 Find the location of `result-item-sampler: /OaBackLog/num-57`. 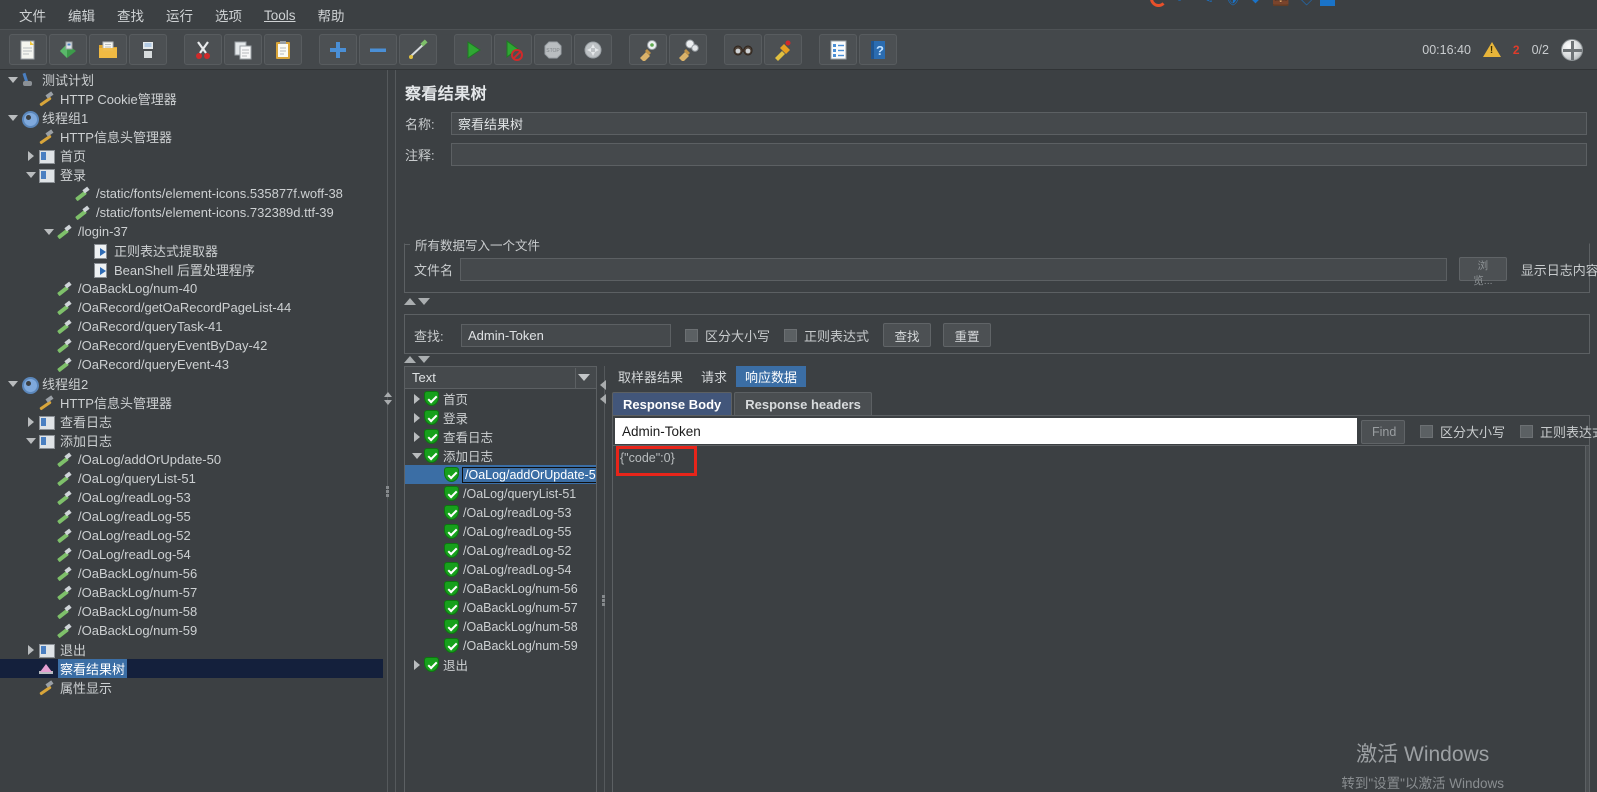

result-item-sampler: /OaBackLog/num-57 is located at coordinates (500, 607).